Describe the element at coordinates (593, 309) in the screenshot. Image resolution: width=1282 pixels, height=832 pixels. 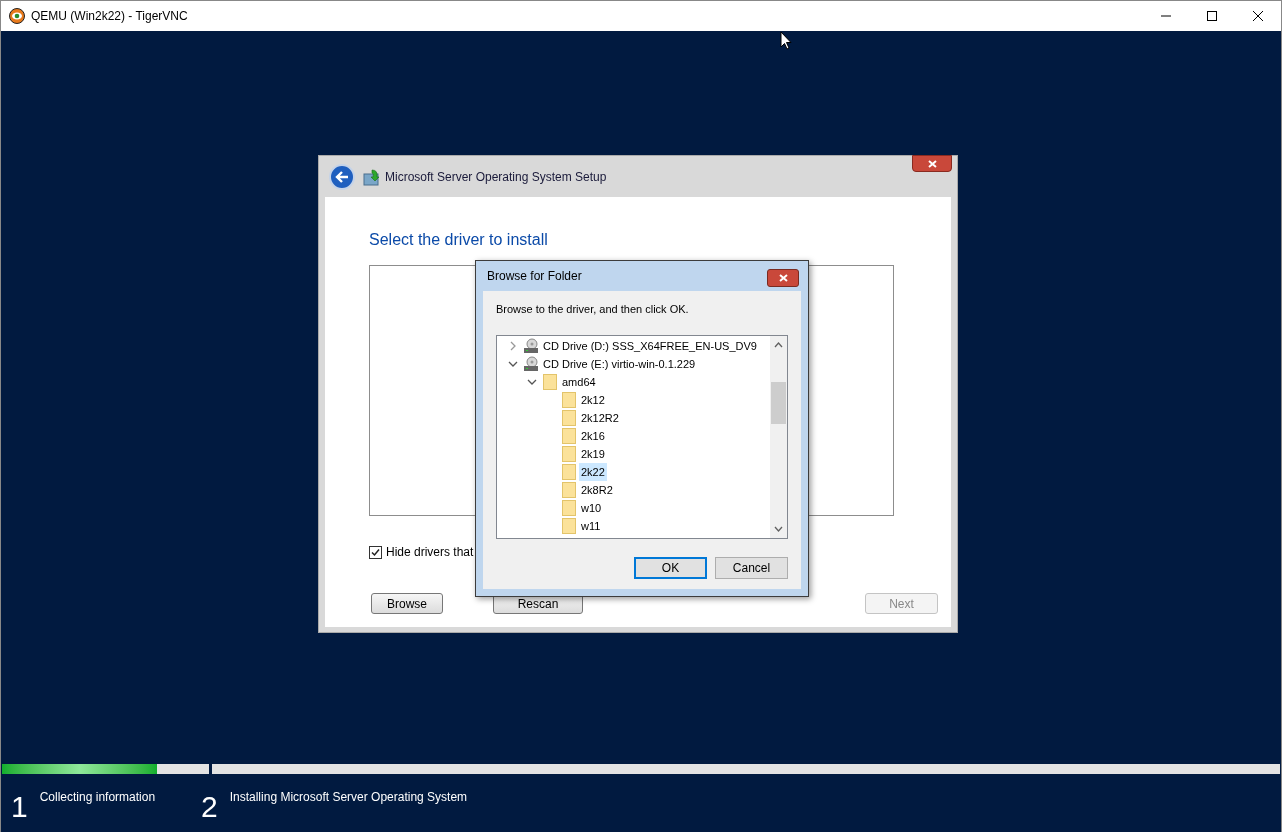
I see `instruction-text: Browse to the driver, and then click OK.` at that location.